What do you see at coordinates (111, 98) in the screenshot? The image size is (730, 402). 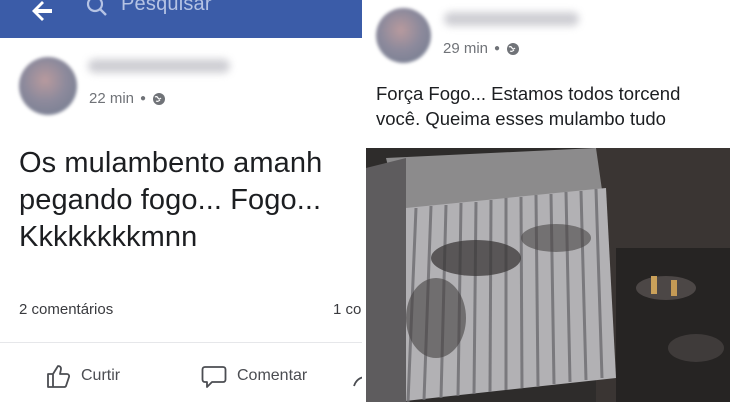 I see `post-time: 22 min` at bounding box center [111, 98].